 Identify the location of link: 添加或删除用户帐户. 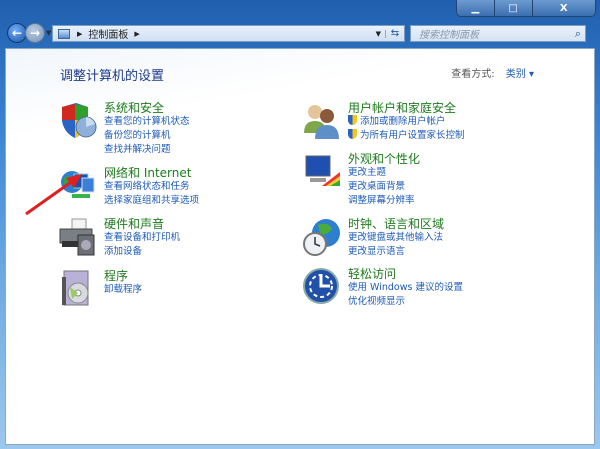
(406, 122).